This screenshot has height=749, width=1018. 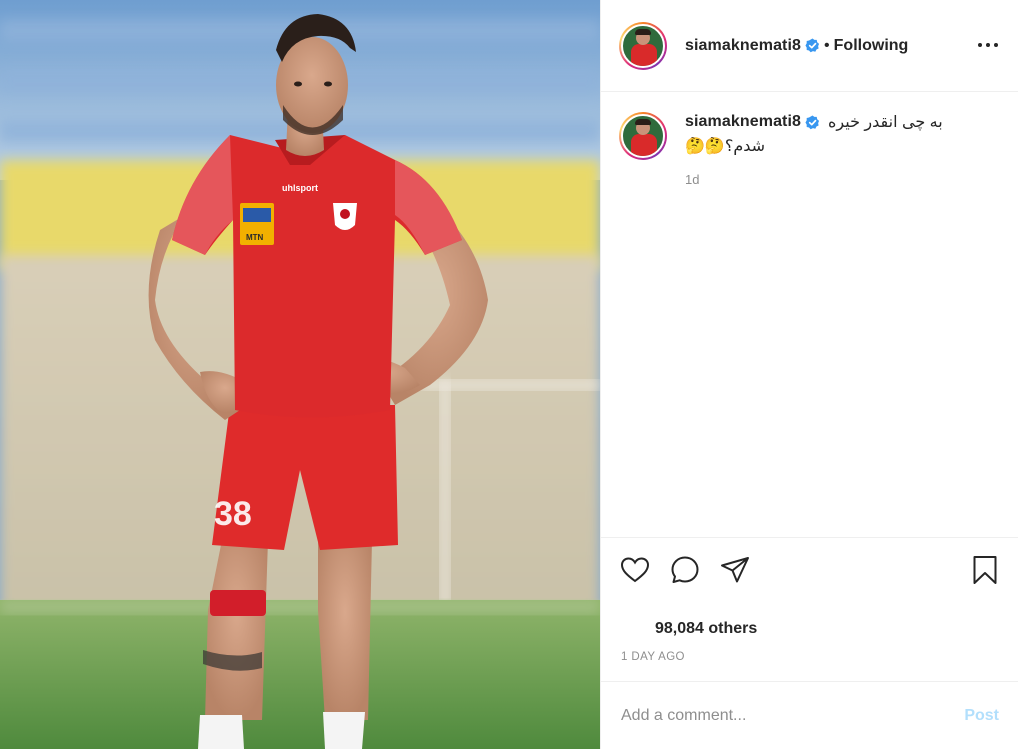 What do you see at coordinates (743, 122) in the screenshot?
I see `caption-username: siamaknemati8` at bounding box center [743, 122].